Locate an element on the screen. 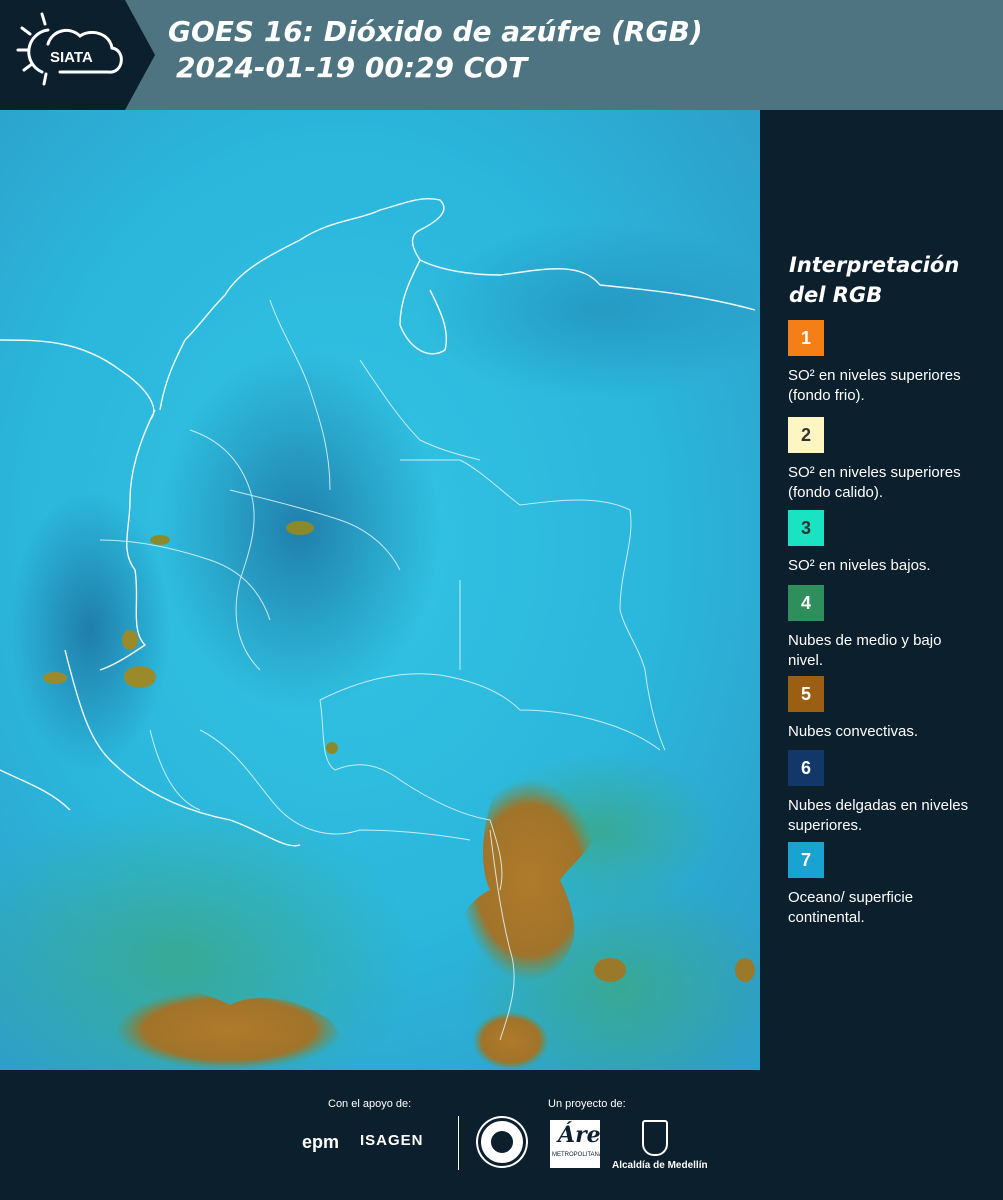  legend-swatch-6: 6 is located at coordinates (806, 768).